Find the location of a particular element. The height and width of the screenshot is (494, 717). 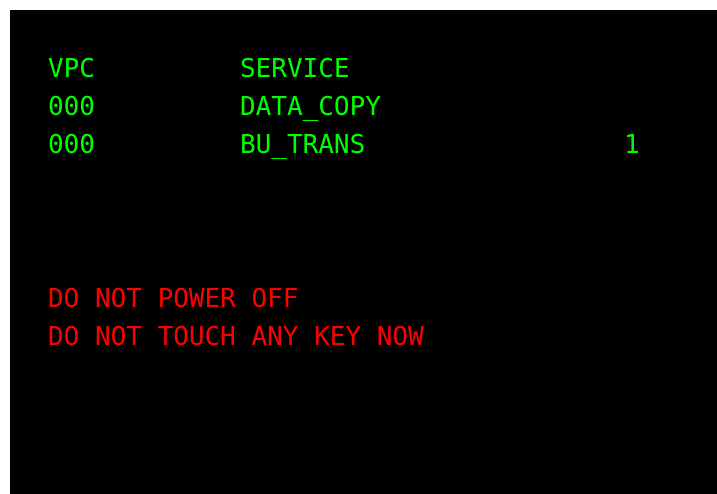

warning-touch-key: DO NOT TOUCH ANY KEY NOW is located at coordinates (236, 337).